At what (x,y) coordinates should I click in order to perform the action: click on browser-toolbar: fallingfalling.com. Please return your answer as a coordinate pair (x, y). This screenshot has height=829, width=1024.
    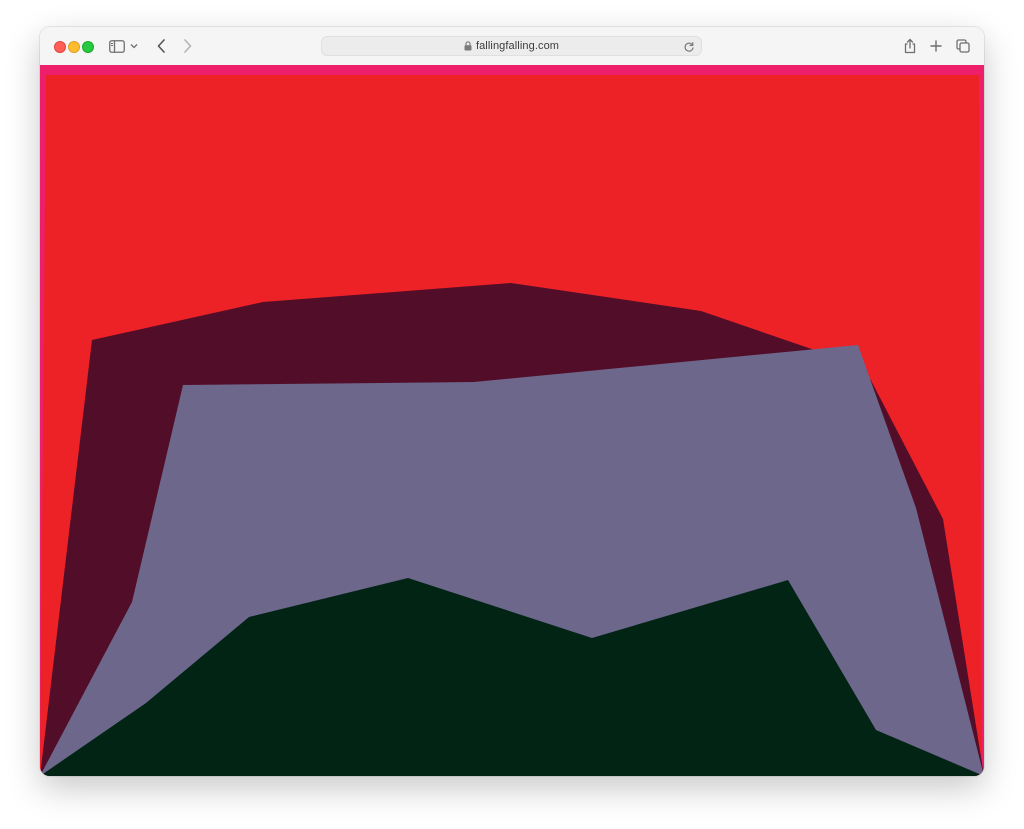
    Looking at the image, I should click on (512, 46).